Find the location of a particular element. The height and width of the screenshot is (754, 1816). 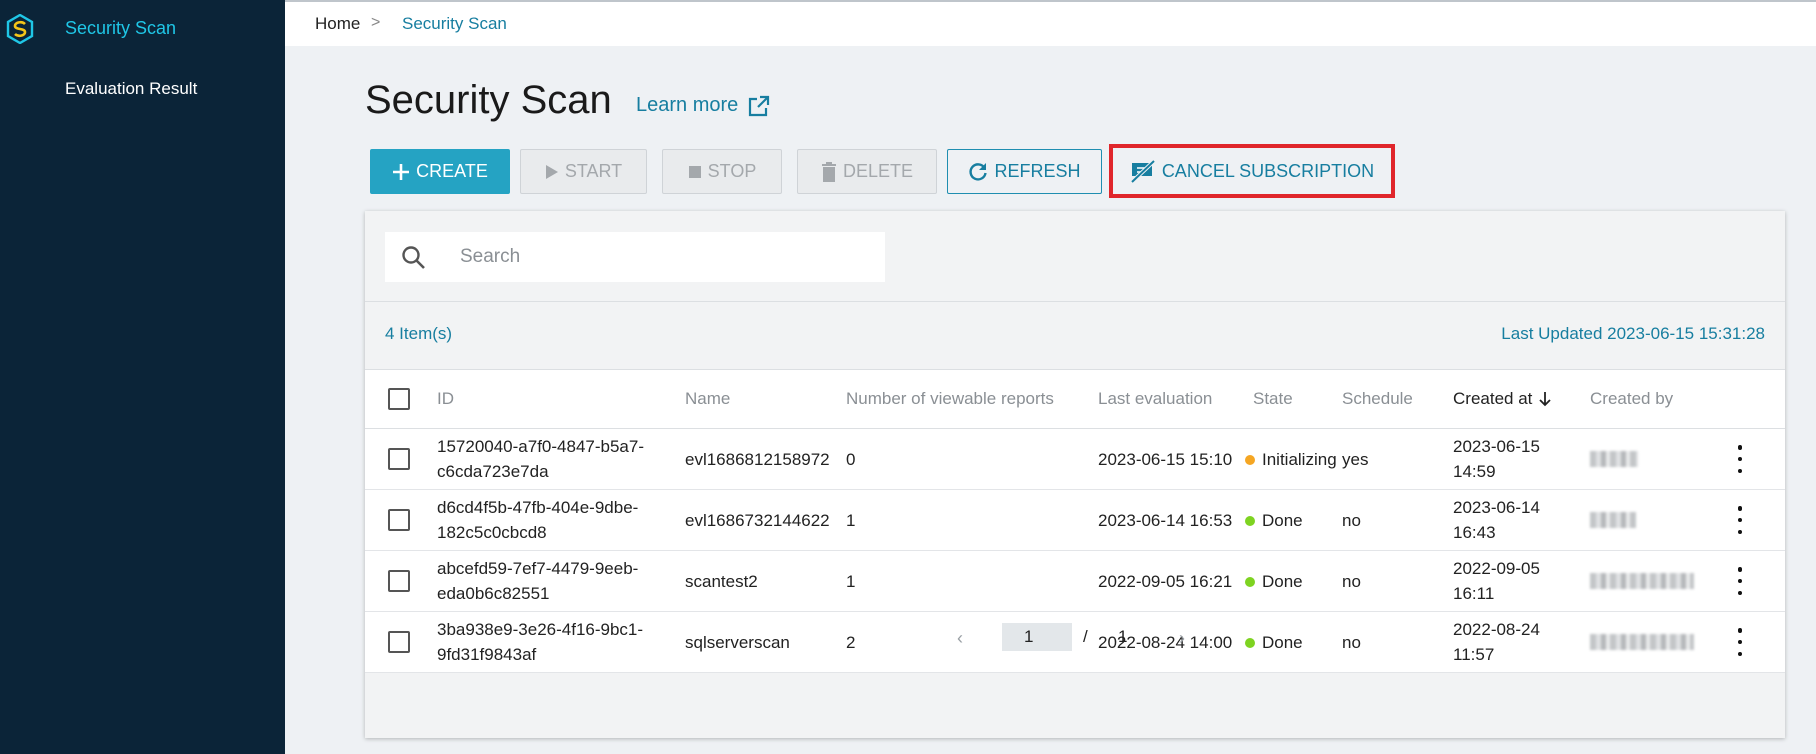

cell-id: 15720040-a7f0-4847-b5a7- c6cda723e7da is located at coordinates (540, 459).